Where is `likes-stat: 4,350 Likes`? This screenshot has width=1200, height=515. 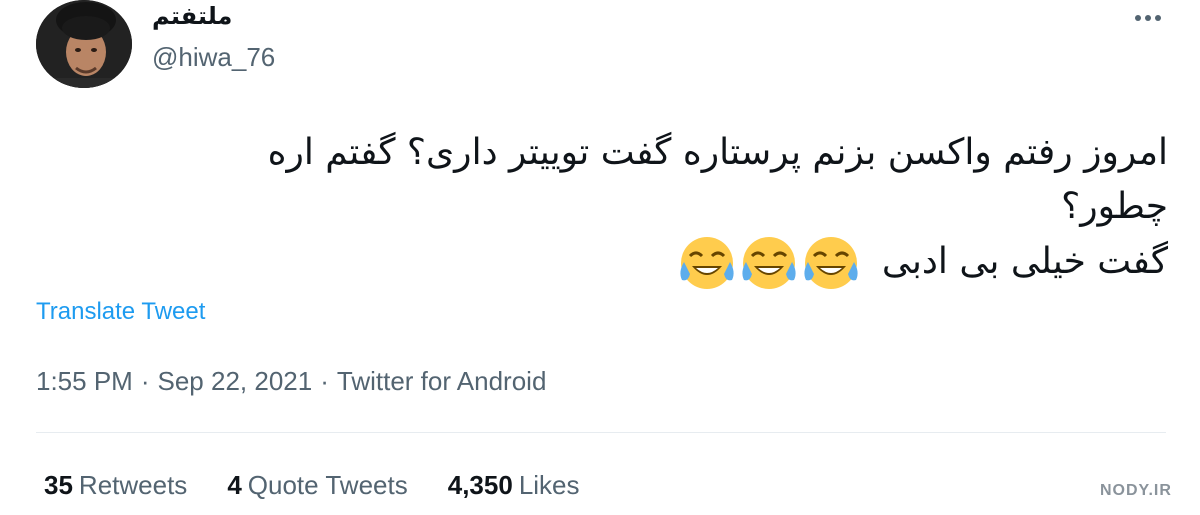
likes-stat: 4,350 Likes is located at coordinates (514, 485).